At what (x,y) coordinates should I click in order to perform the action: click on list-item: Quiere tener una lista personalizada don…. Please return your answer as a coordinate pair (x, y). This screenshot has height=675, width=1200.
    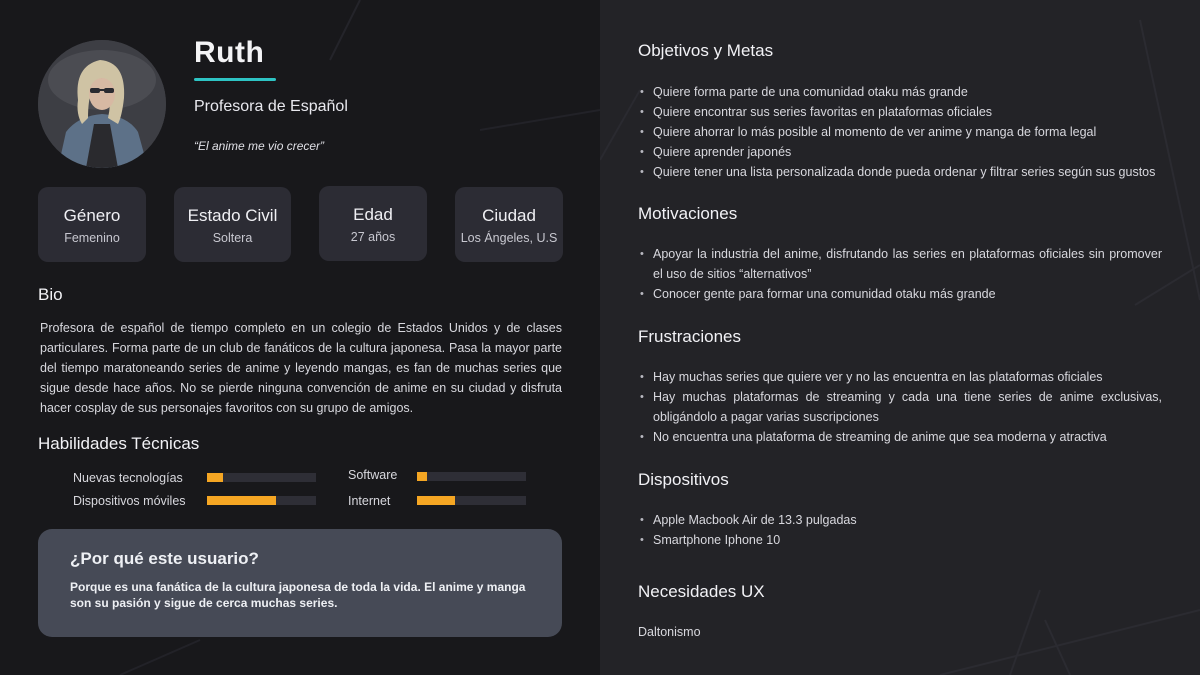
    Looking at the image, I should click on (900, 172).